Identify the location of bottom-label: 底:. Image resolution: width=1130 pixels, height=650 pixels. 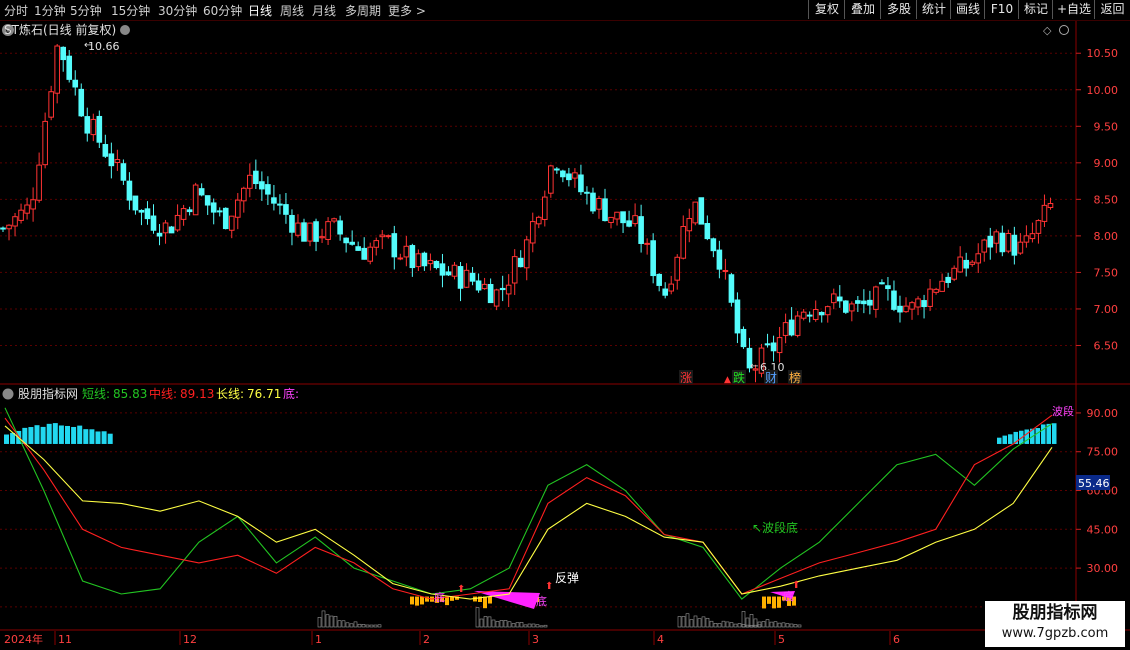
(291, 393).